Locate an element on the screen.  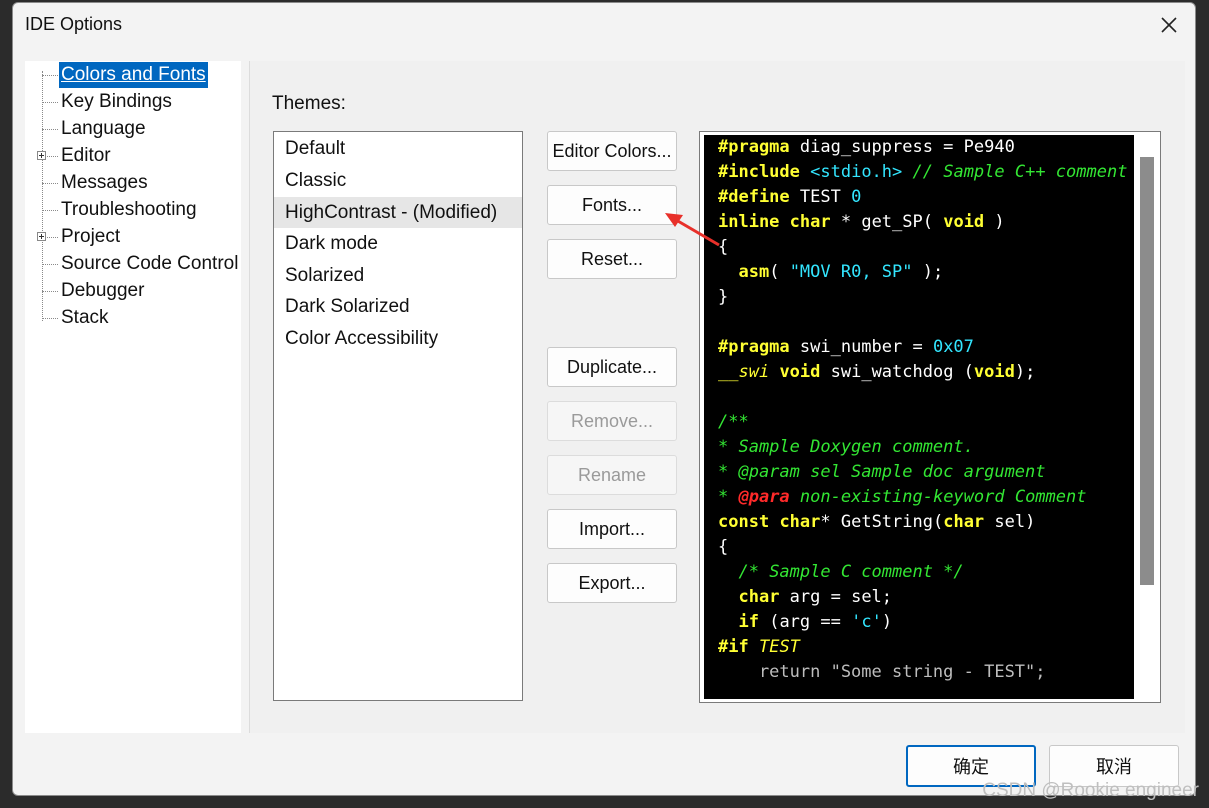
tree-item-label: Colors and Fonts is located at coordinates (133, 75).